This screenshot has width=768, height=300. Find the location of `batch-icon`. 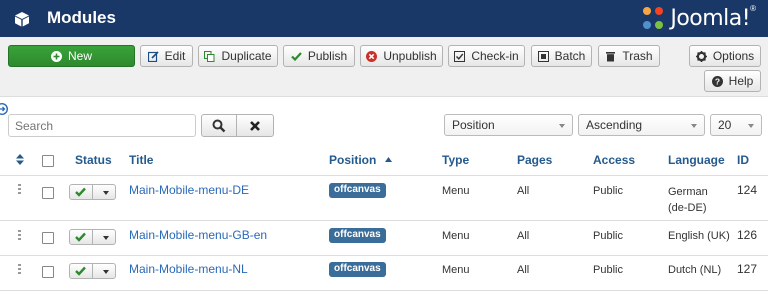

batch-icon is located at coordinates (543, 56).